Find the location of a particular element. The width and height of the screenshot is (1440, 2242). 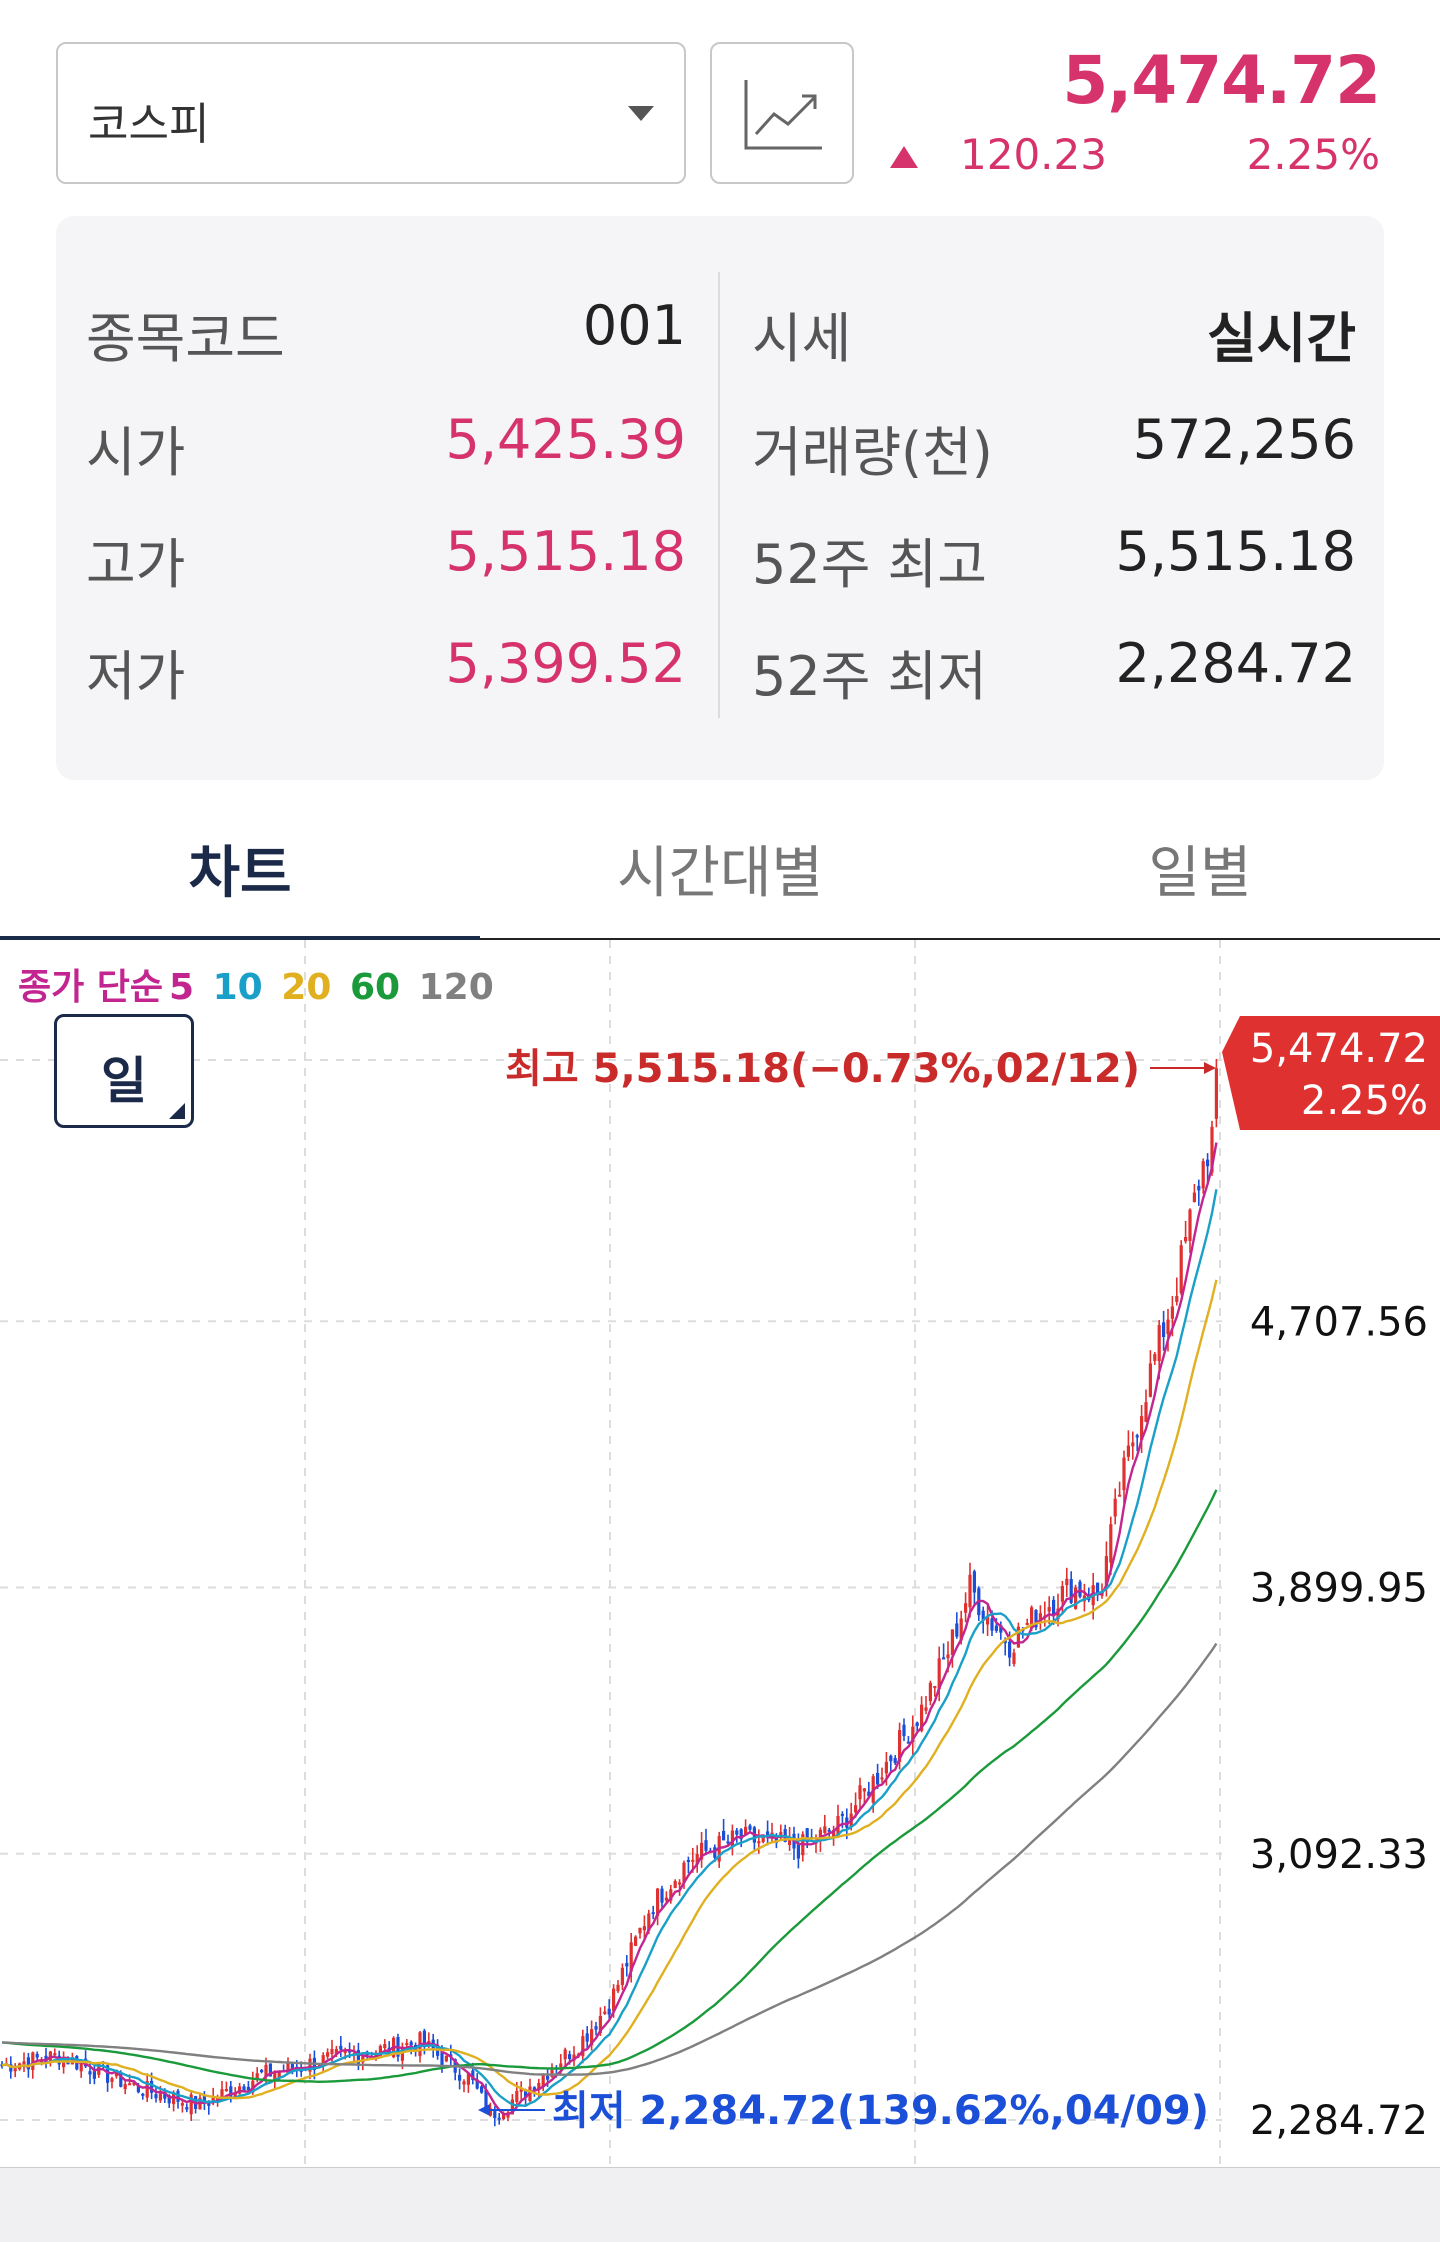

tab-chart: 차트 is located at coordinates (240, 868).